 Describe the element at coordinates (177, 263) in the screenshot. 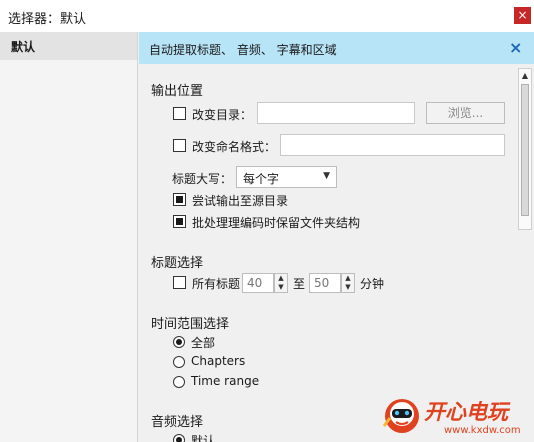

I see `title-select-heading: 标题选择` at that location.